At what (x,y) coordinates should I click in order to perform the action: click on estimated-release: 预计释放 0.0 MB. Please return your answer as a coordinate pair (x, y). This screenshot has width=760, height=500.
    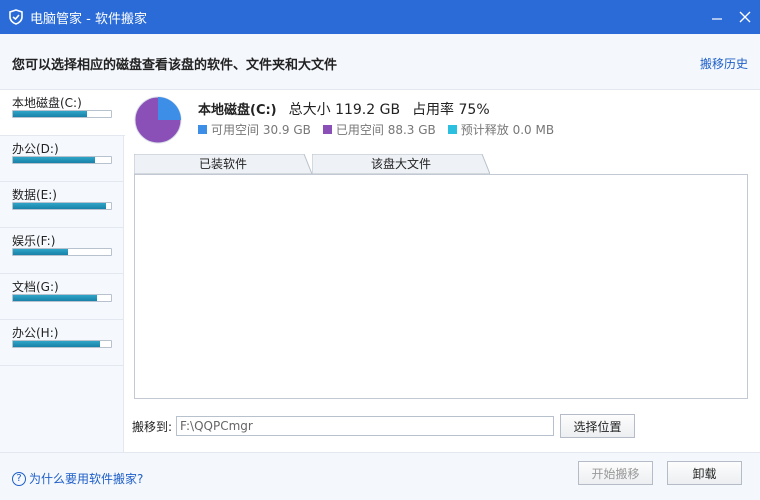
    Looking at the image, I should click on (507, 130).